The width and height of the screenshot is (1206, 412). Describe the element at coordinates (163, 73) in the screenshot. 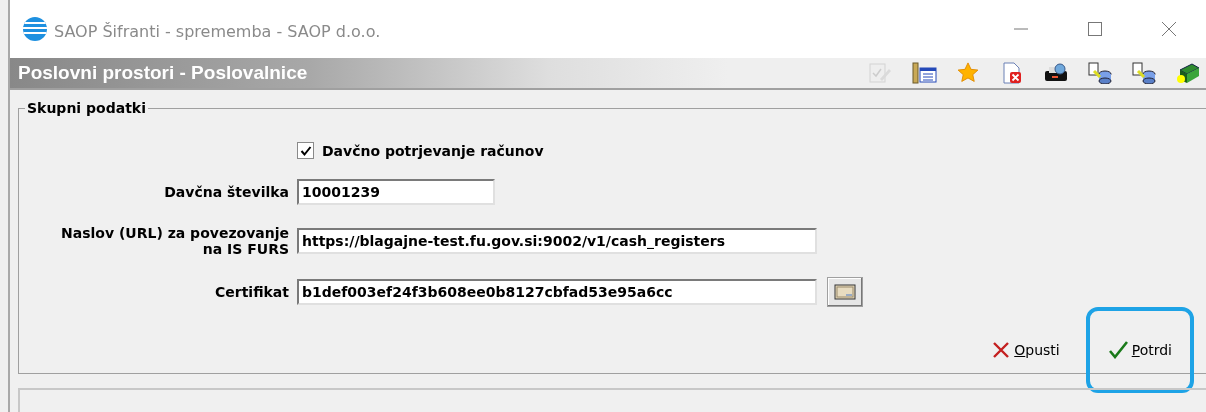

I see `form-title: Poslovni prostori - Poslovalnice` at that location.